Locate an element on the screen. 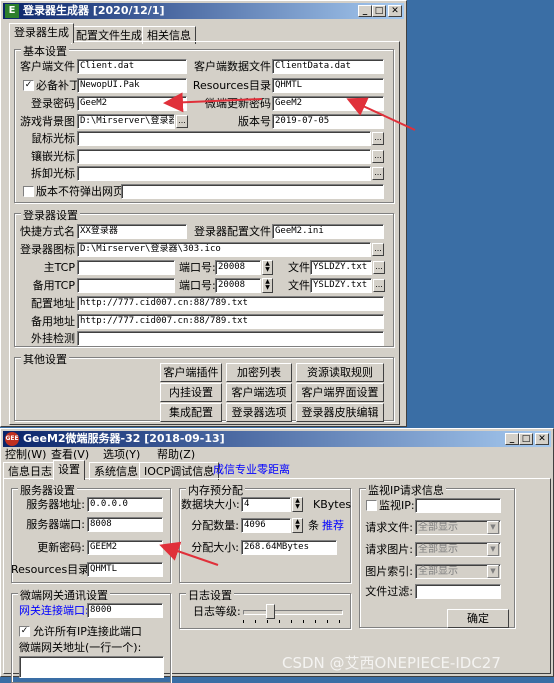 The image size is (554, 683). tab-settings: 设置 is located at coordinates (69, 470).